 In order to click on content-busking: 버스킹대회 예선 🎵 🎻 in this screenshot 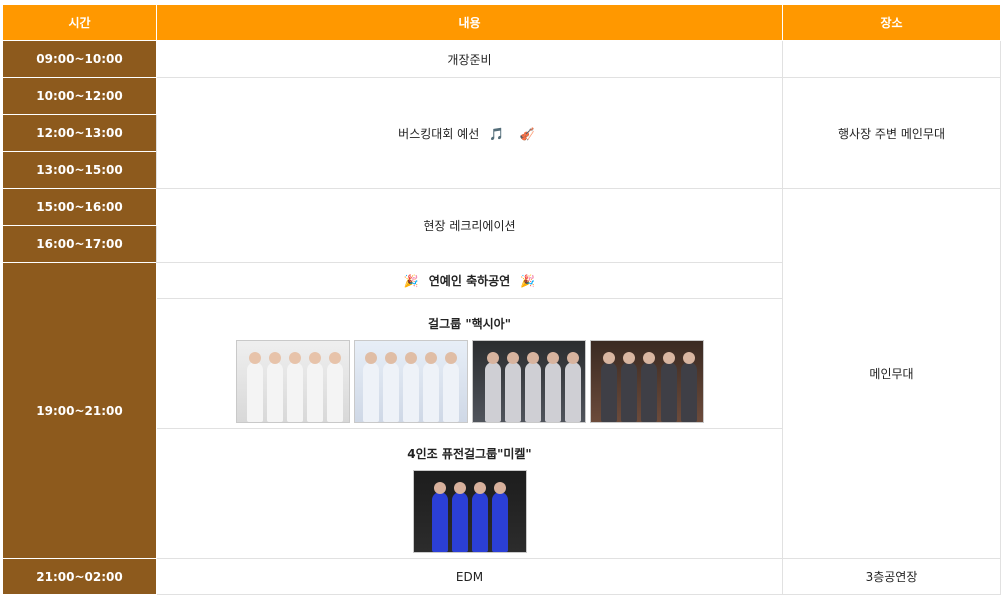, I will do `click(469, 133)`.